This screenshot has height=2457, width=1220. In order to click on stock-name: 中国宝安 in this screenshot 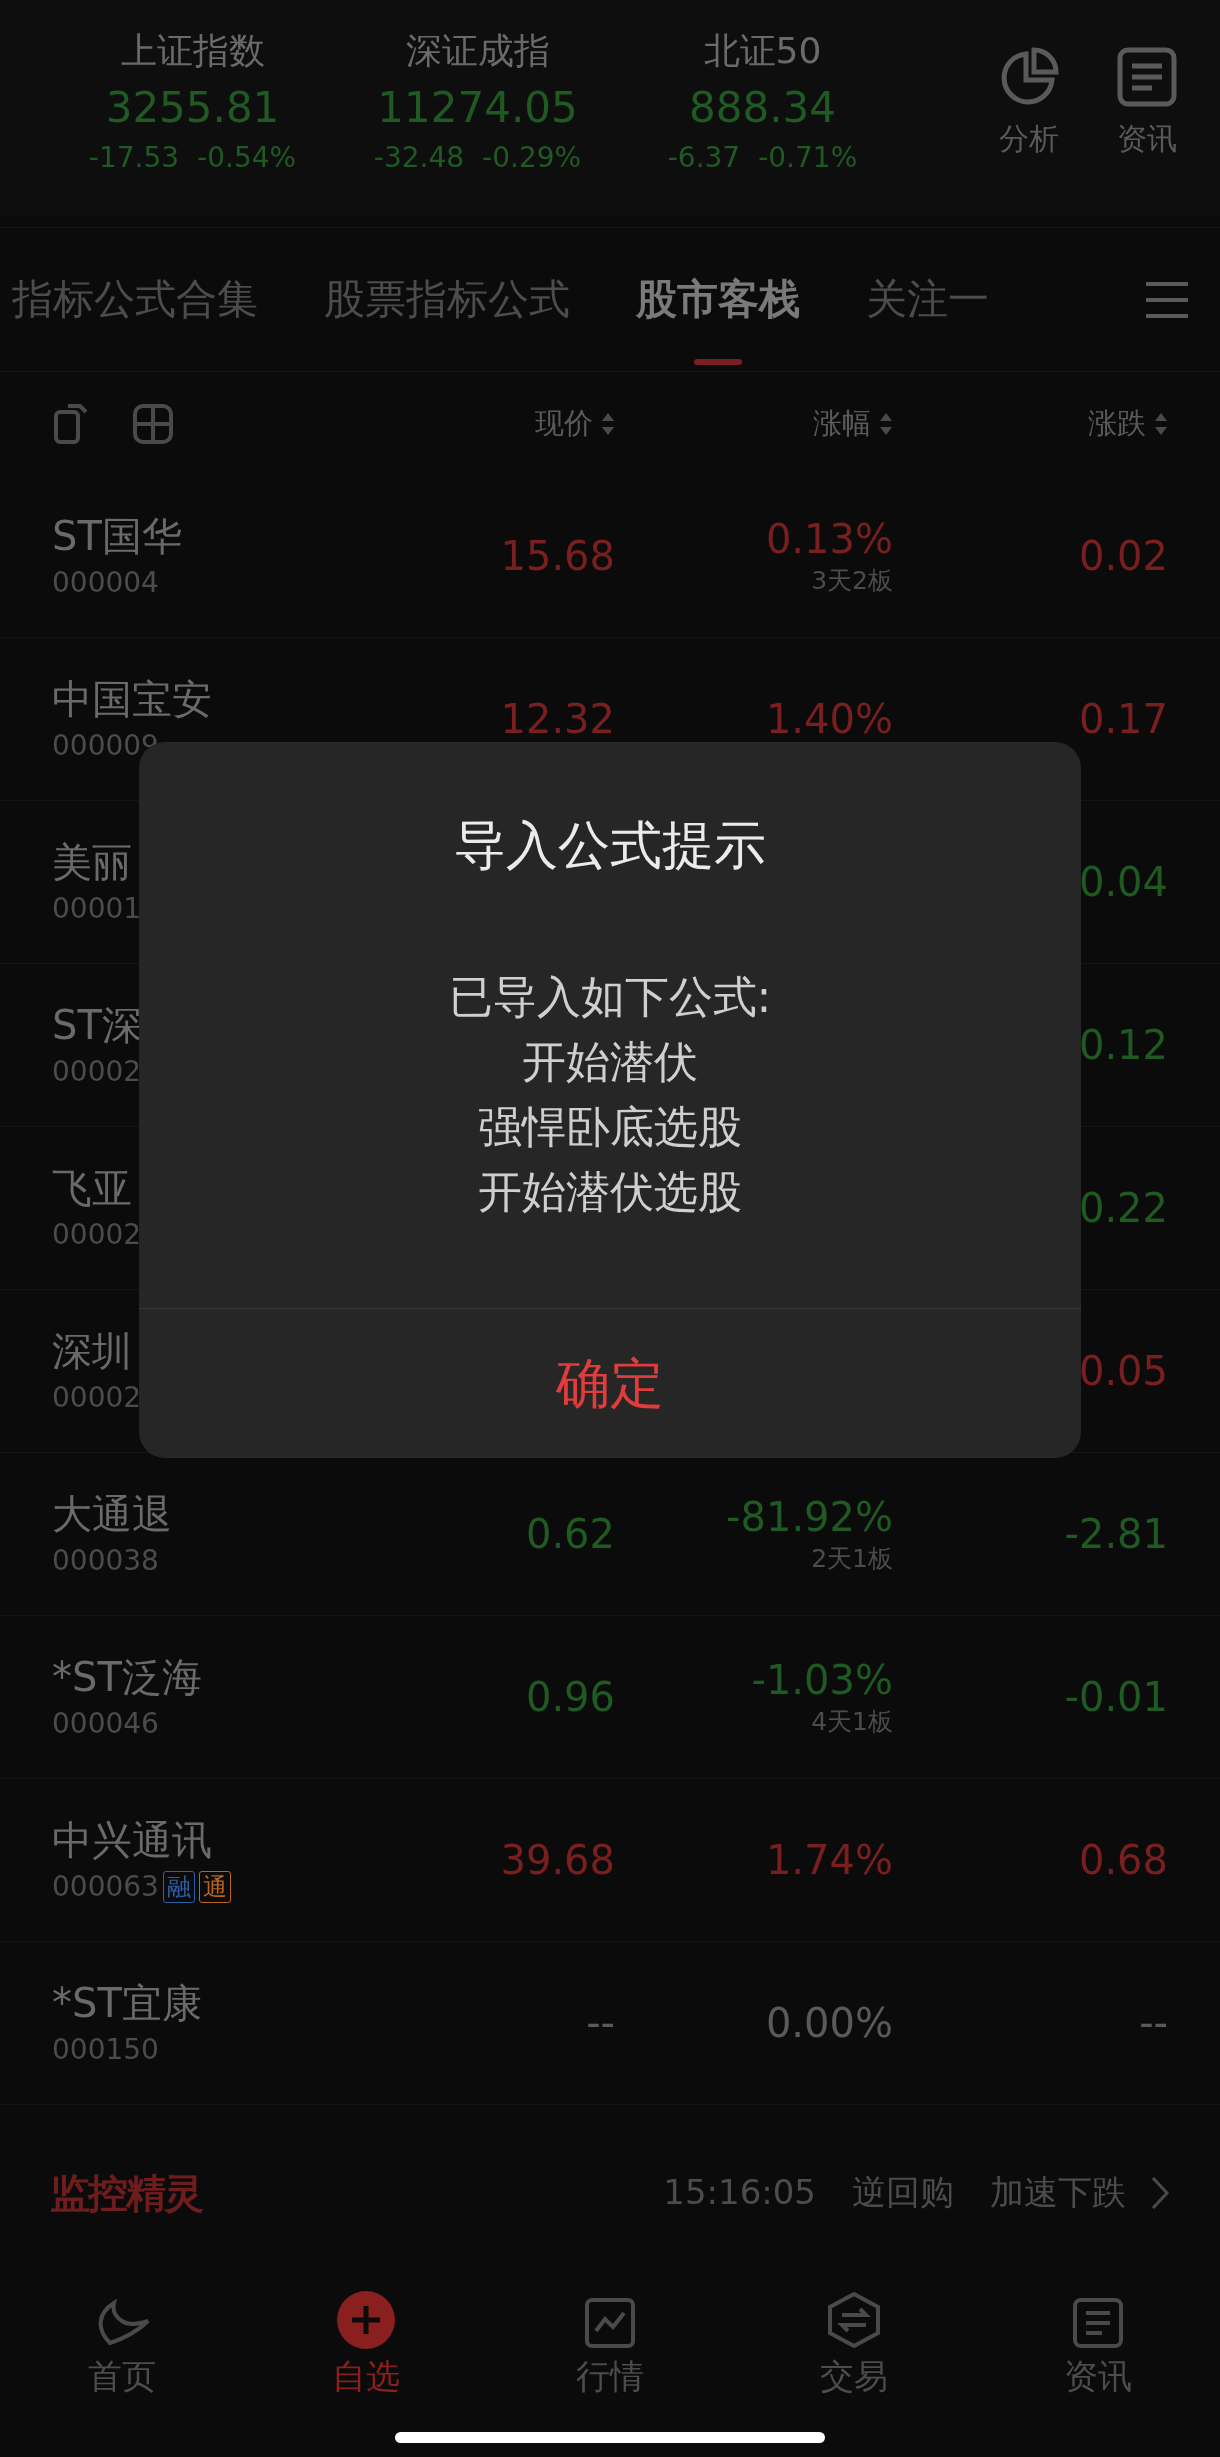, I will do `click(132, 699)`.